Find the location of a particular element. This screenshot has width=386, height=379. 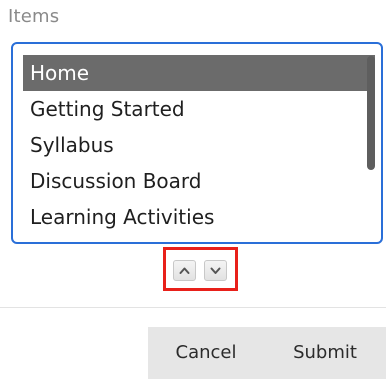

list-item: Home is located at coordinates (199, 73).